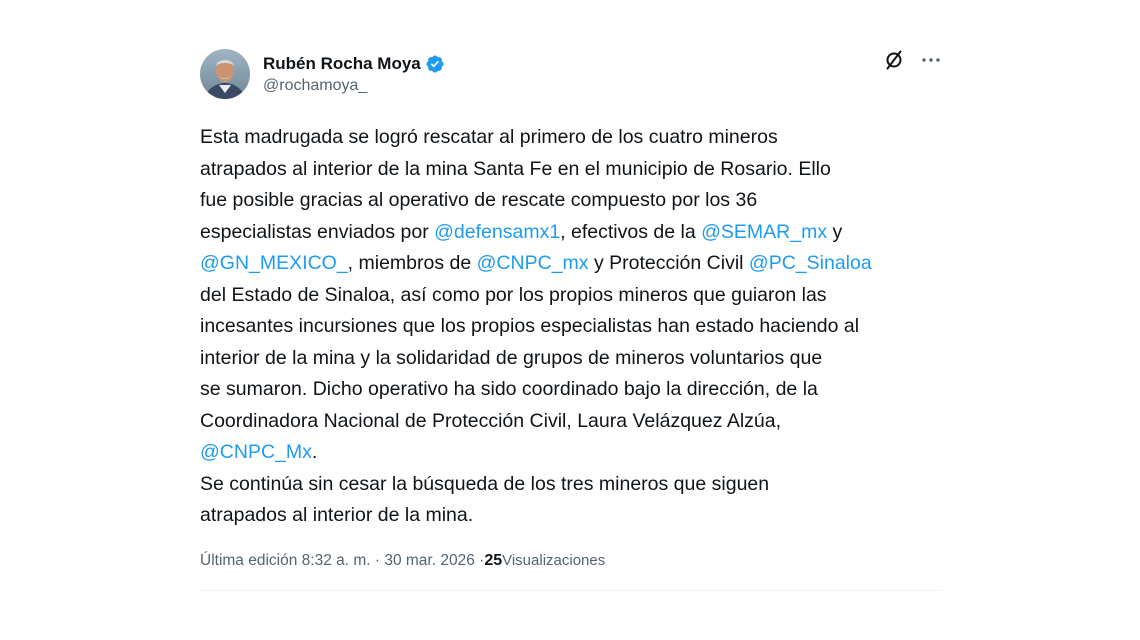  I want to click on display-name: Rubén Rocha Moya, so click(342, 64).